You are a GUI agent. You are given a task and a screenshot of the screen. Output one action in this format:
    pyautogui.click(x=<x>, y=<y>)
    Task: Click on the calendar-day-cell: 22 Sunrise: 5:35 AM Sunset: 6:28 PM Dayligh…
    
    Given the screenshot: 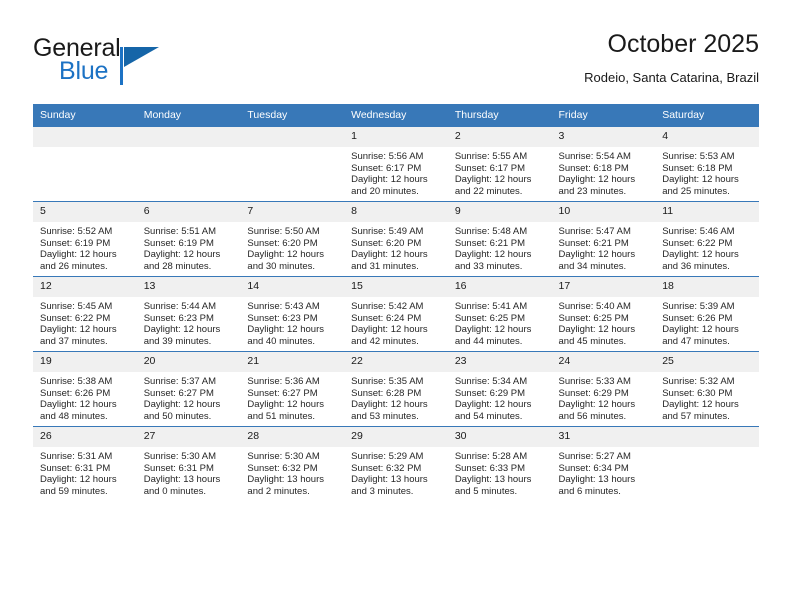 What is the action you would take?
    pyautogui.click(x=396, y=389)
    